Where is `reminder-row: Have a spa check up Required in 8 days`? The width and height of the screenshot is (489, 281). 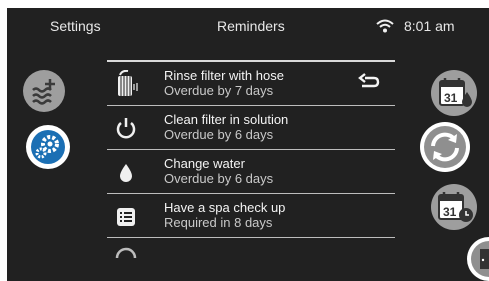 reminder-row: Have a spa check up Required in 8 days is located at coordinates (251, 215).